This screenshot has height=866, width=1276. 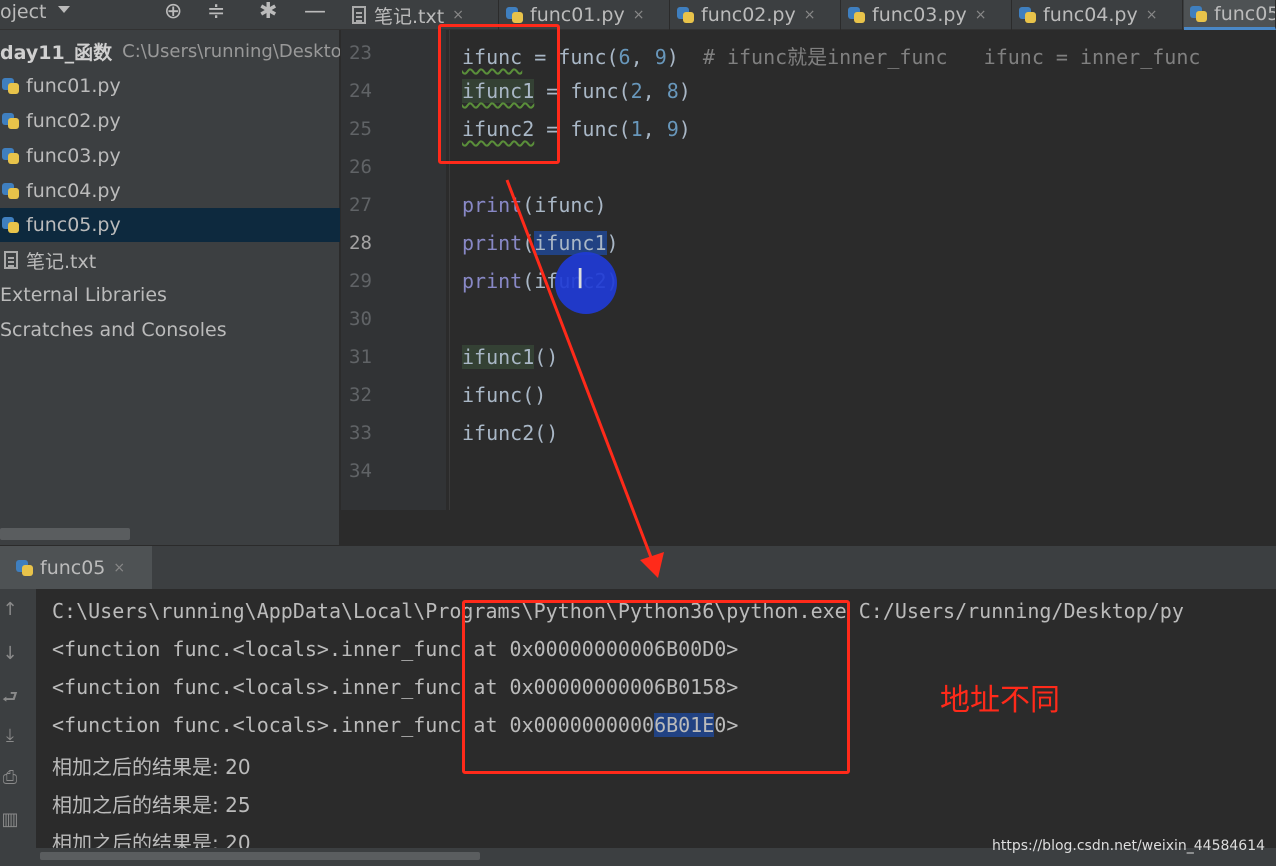 I want to click on tab-func05: func05, so click(x=1230, y=15).